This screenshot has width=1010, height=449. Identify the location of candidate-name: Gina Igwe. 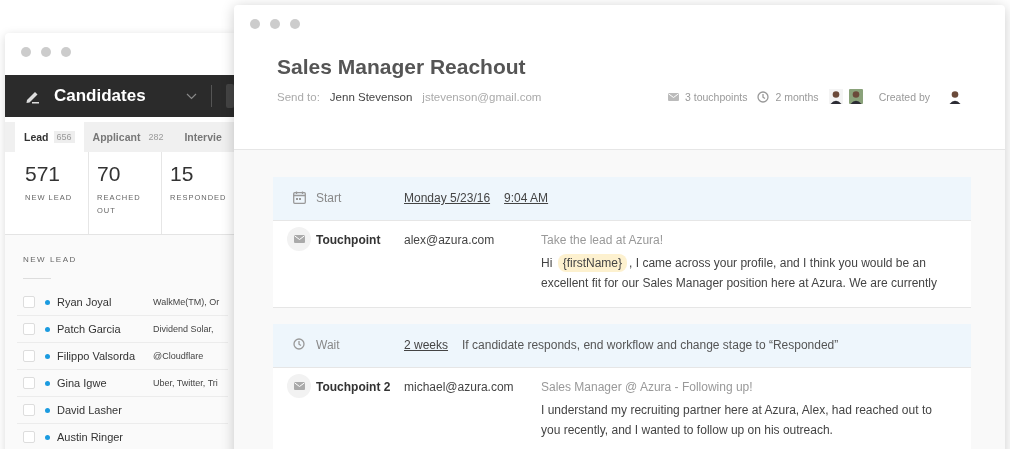
(105, 383).